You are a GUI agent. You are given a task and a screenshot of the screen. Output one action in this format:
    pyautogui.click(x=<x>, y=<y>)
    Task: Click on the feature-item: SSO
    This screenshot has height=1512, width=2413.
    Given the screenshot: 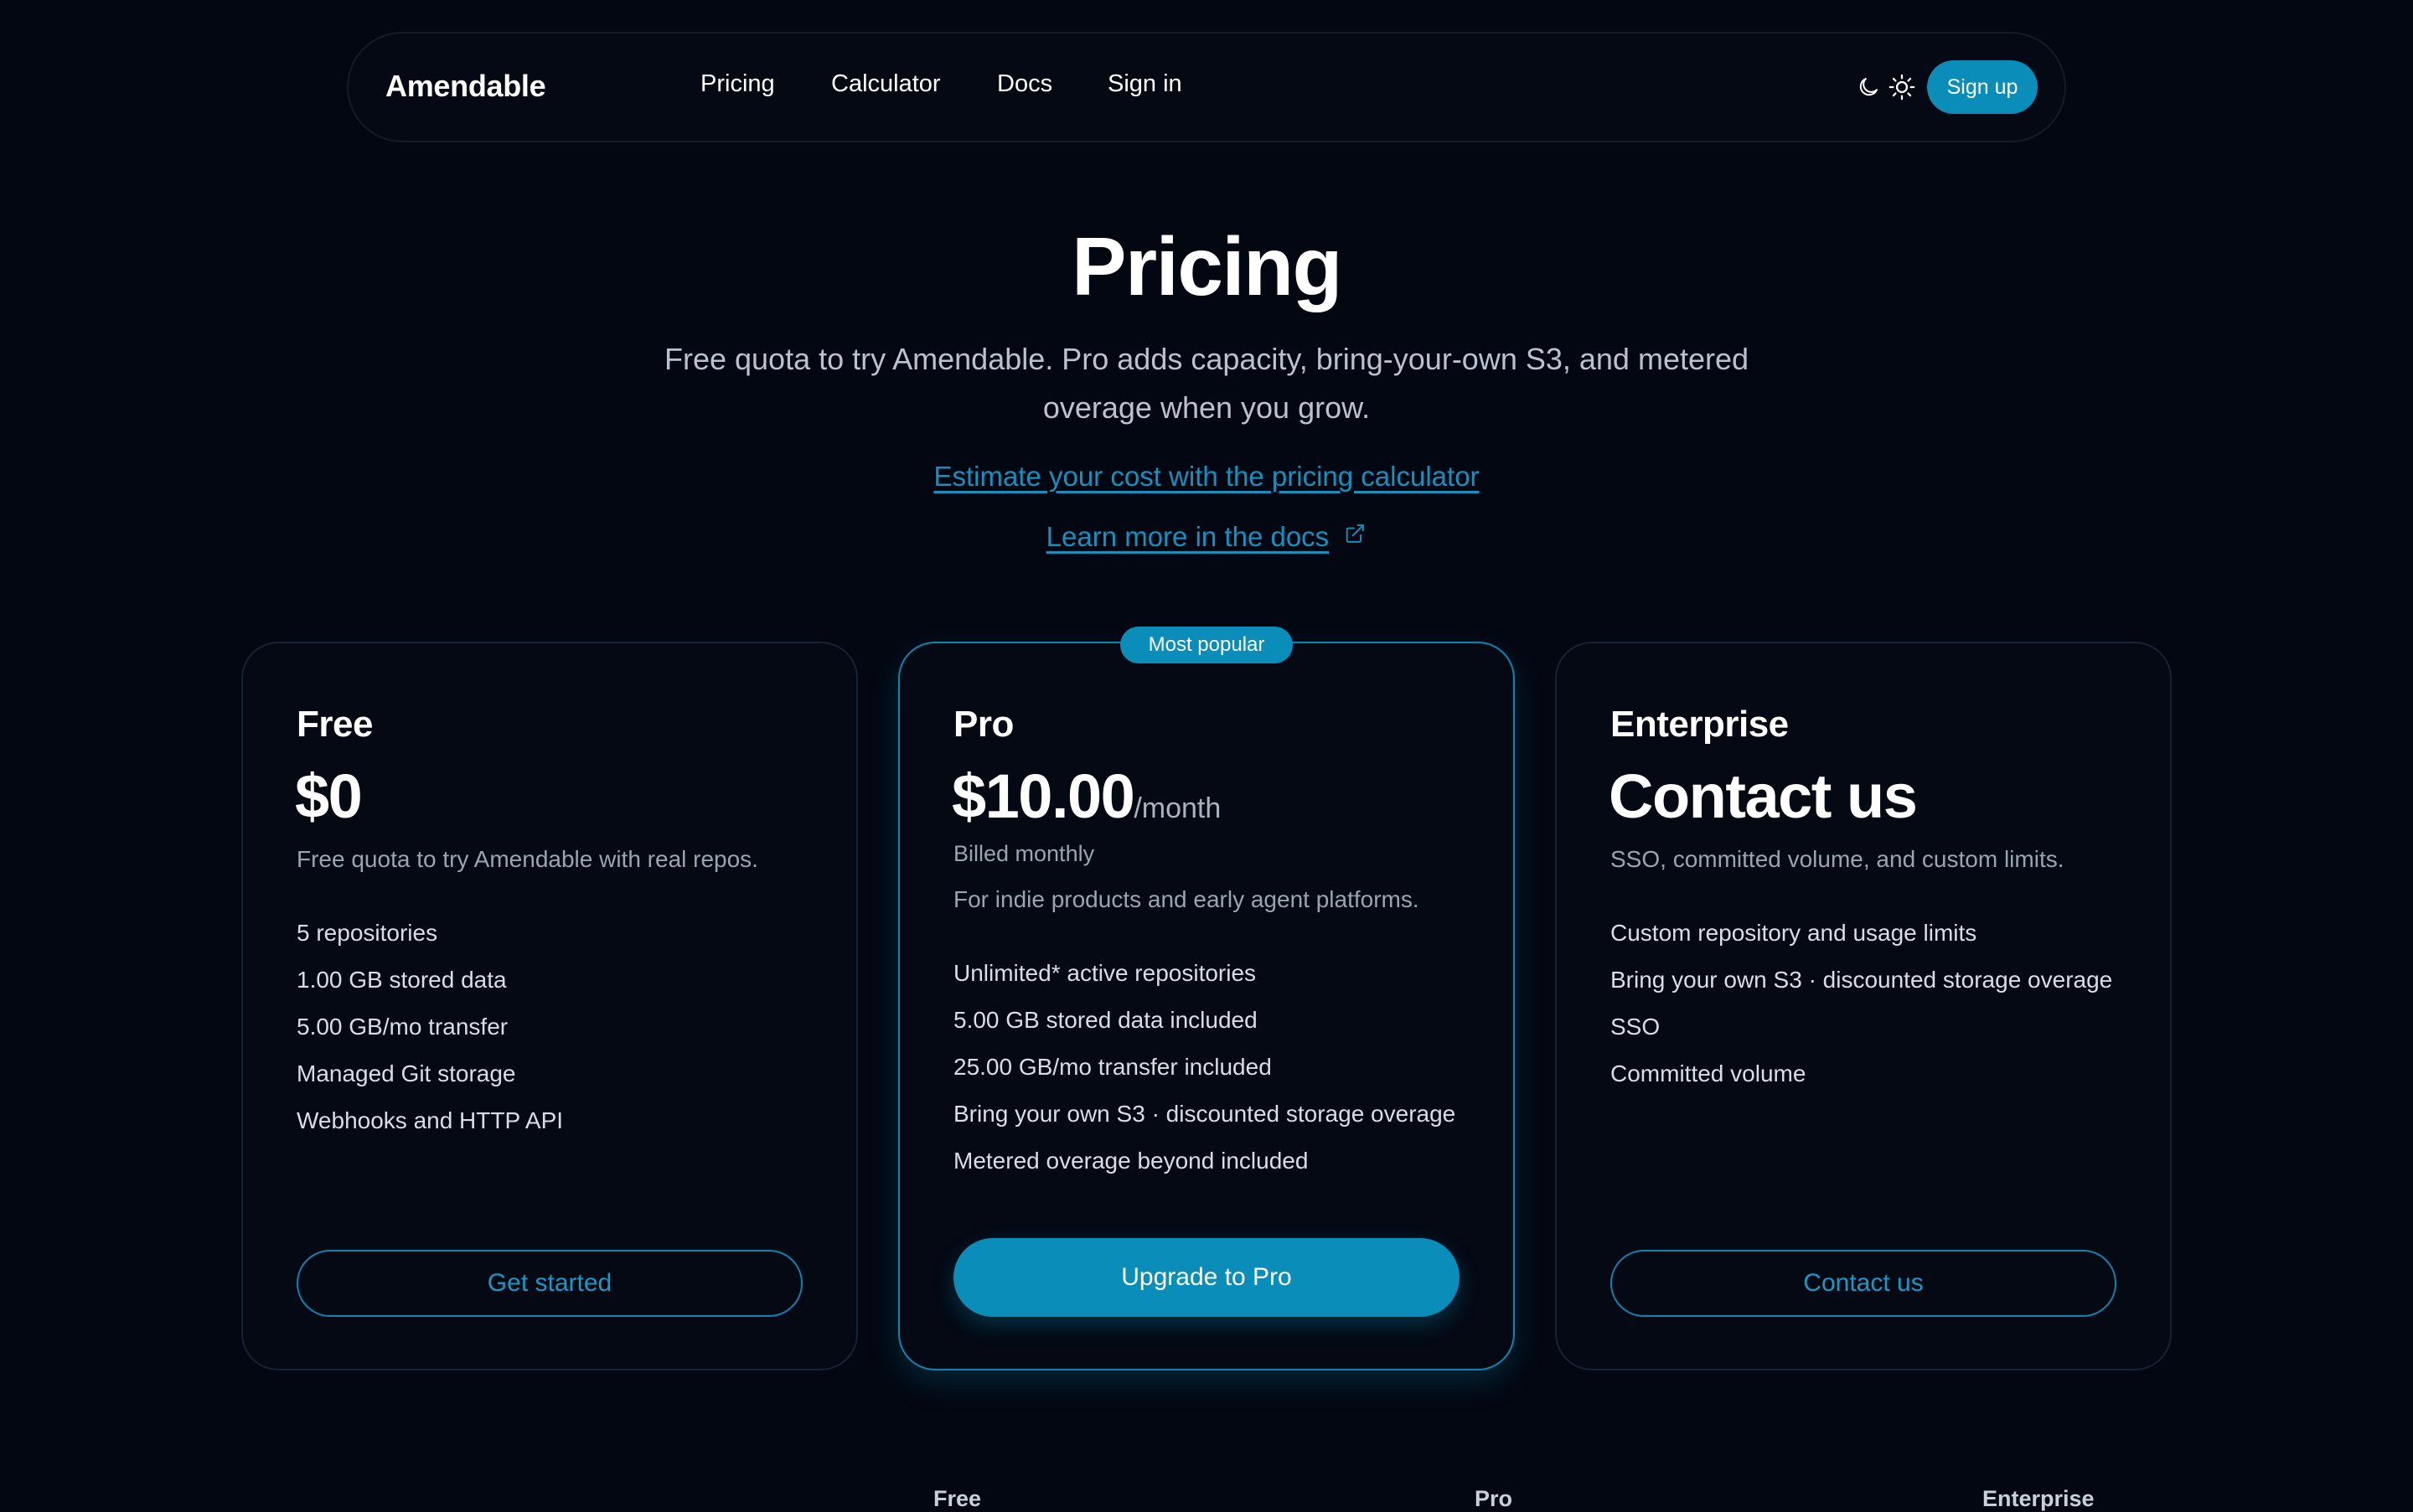 What is the action you would take?
    pyautogui.click(x=1635, y=1027)
    